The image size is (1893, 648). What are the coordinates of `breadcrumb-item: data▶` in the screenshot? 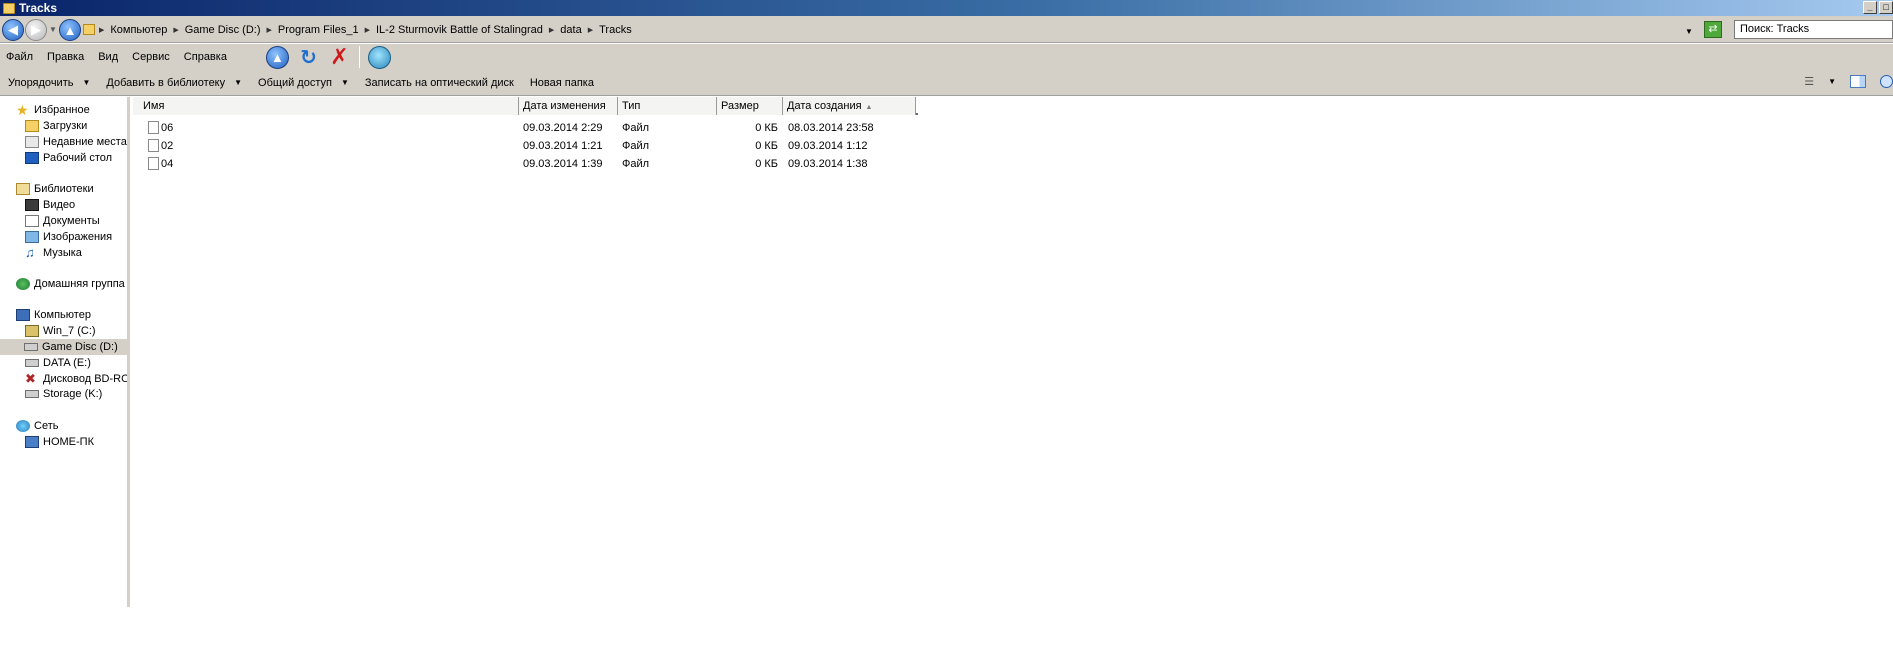 It's located at (576, 30).